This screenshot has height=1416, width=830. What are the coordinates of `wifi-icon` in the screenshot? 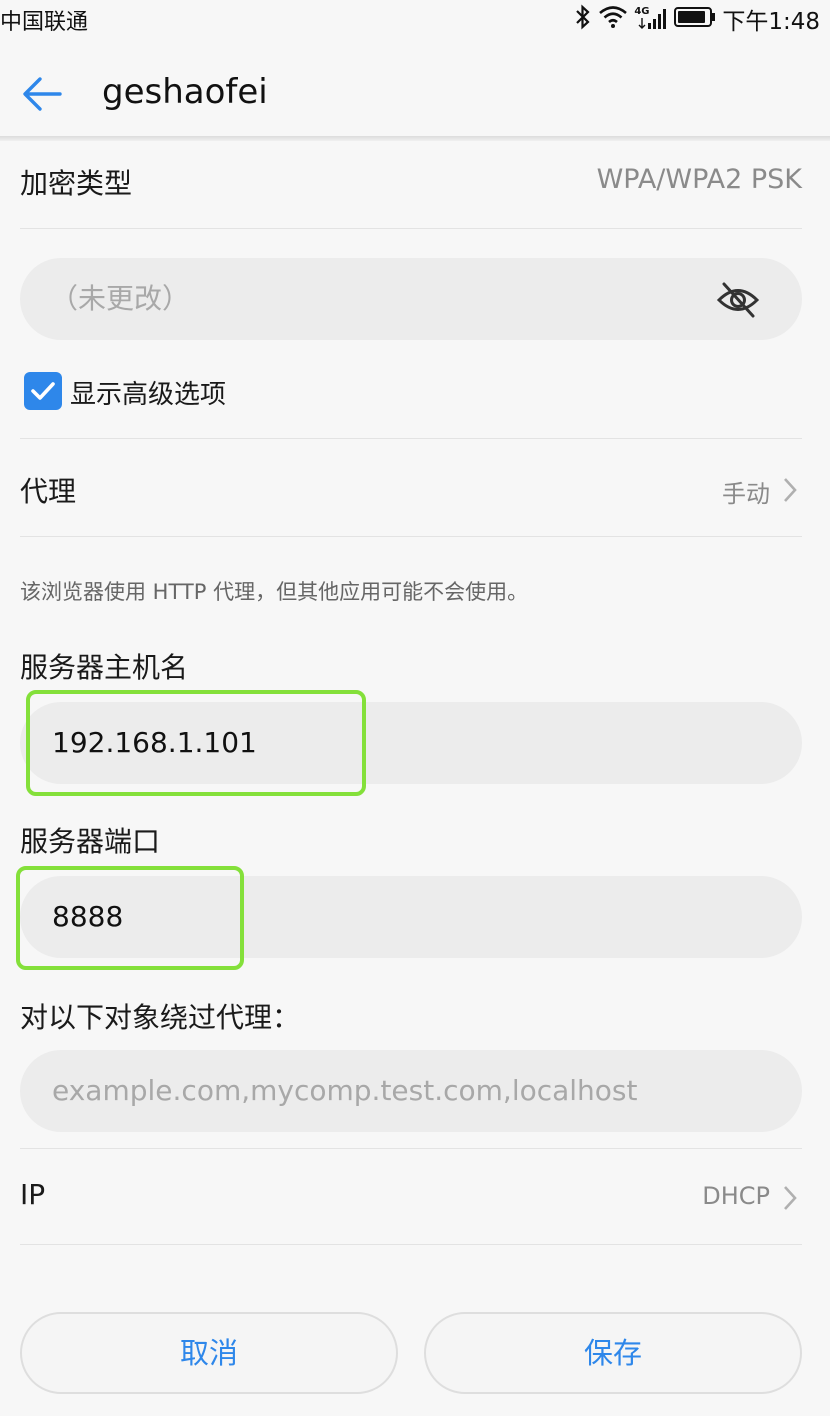 It's located at (613, 19).